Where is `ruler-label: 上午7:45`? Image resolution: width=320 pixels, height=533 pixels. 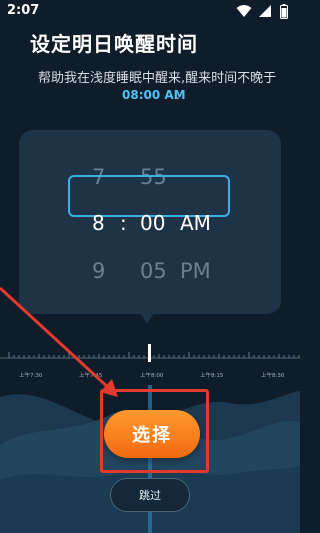 ruler-label: 上午7:45 is located at coordinates (91, 376).